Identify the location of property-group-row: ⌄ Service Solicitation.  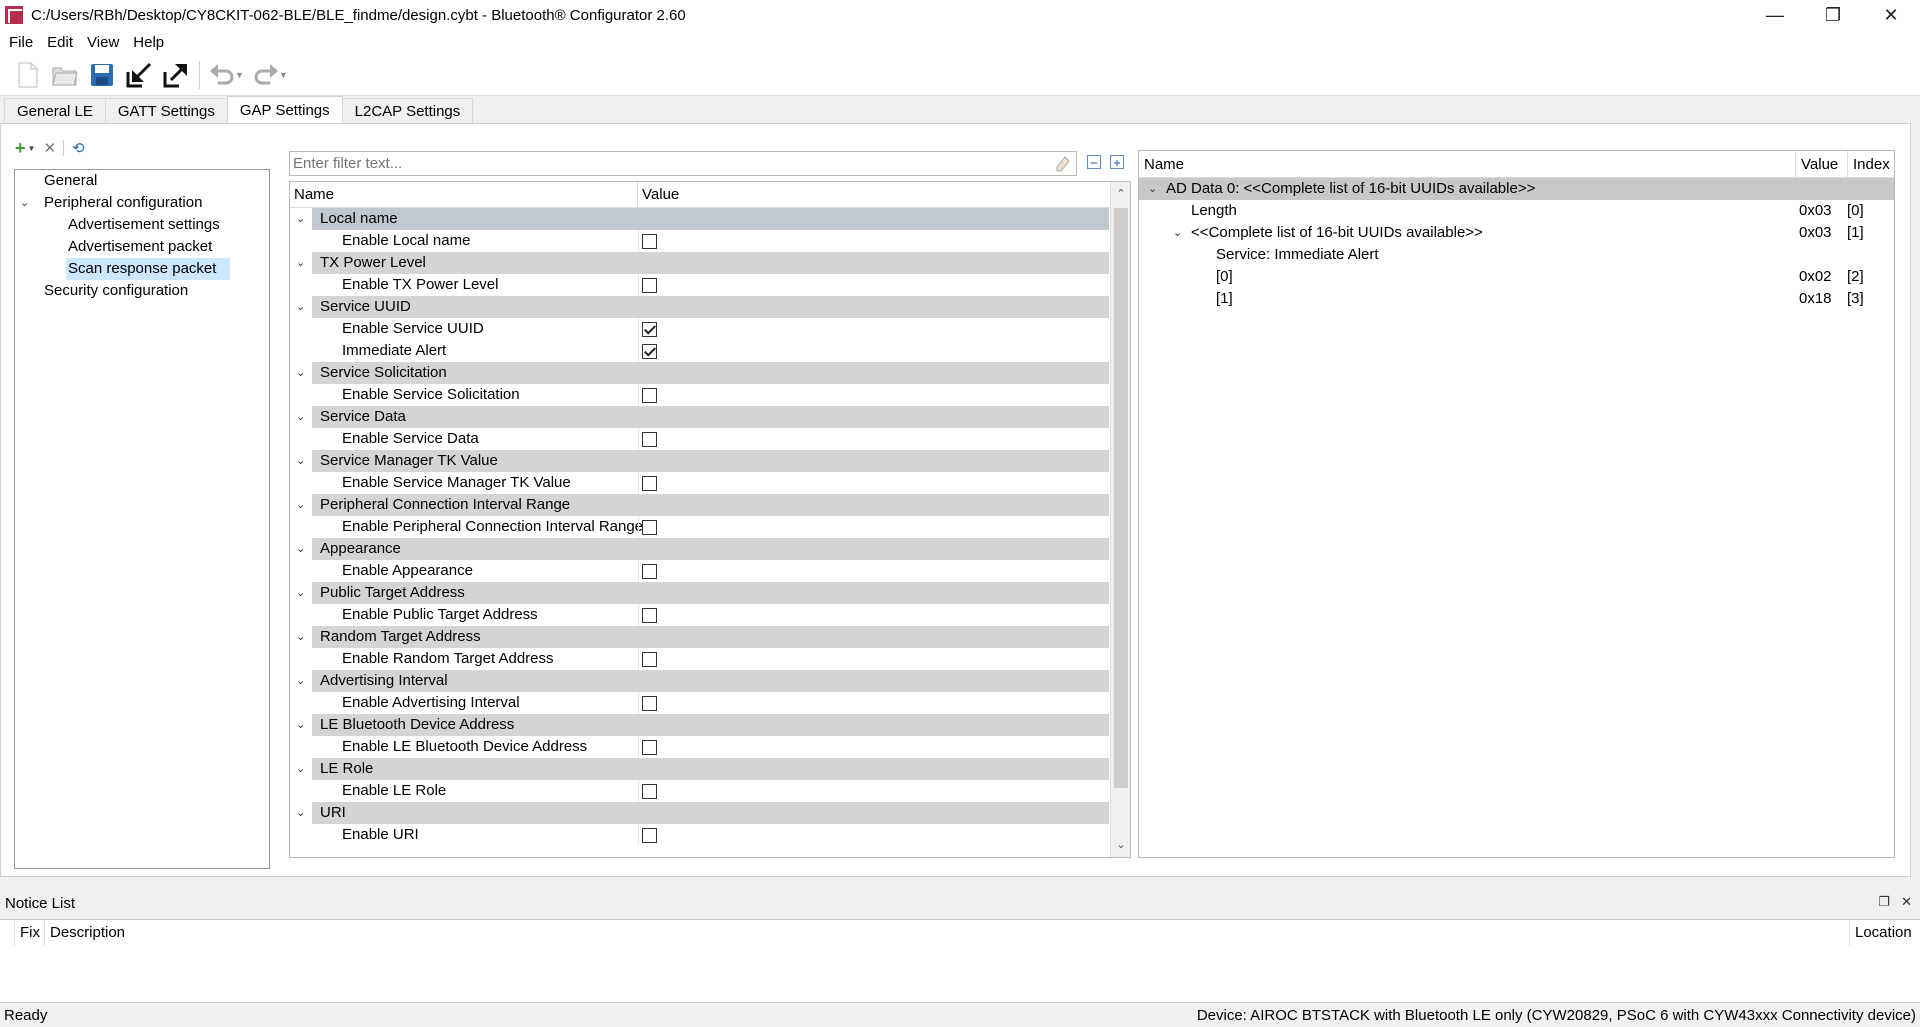
(700, 373).